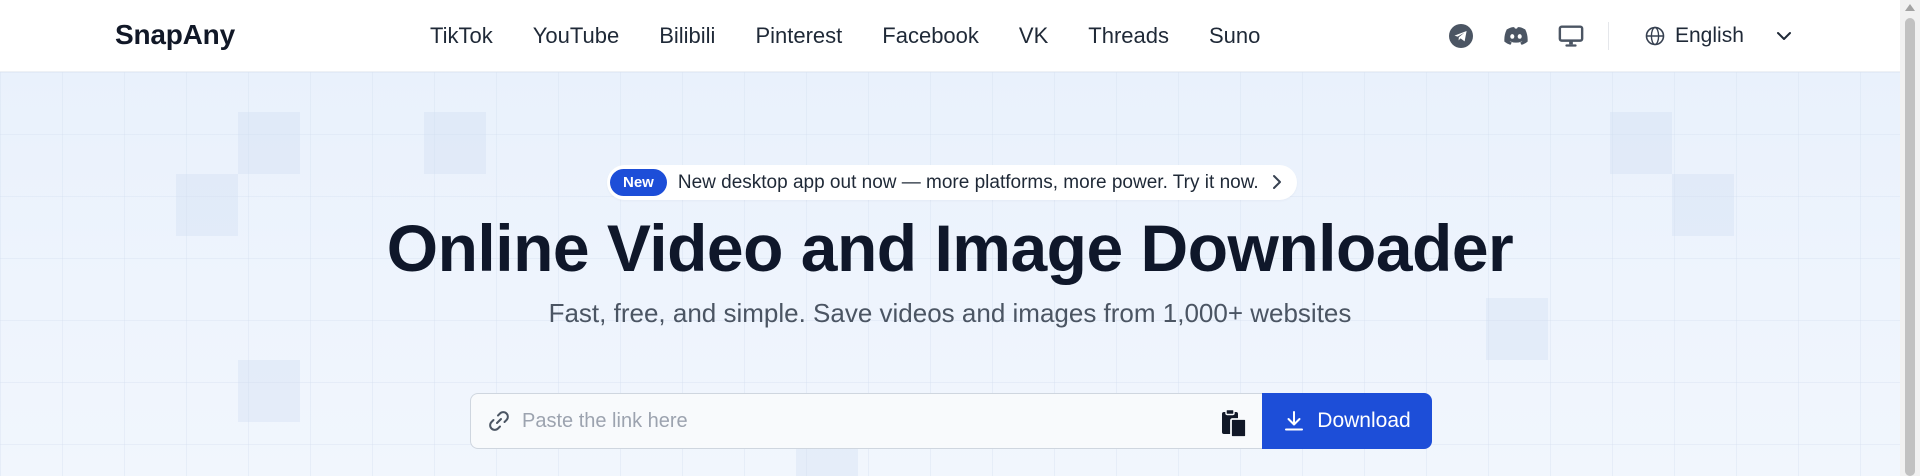  What do you see at coordinates (1461, 36) in the screenshot?
I see `telegram-icon` at bounding box center [1461, 36].